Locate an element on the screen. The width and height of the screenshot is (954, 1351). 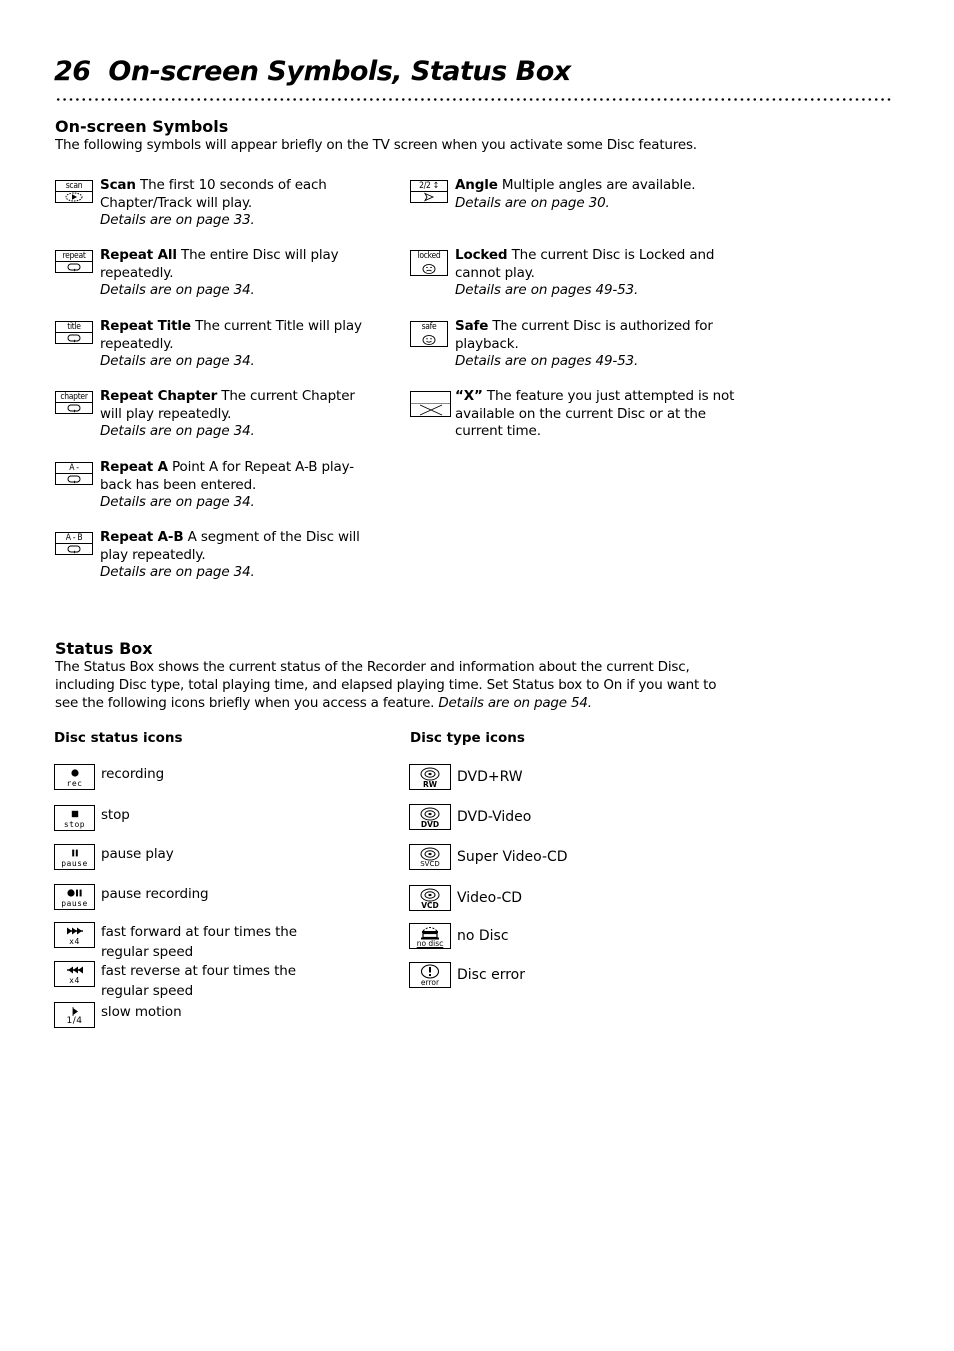
pause-play-icon: pause is located at coordinates (74, 857).